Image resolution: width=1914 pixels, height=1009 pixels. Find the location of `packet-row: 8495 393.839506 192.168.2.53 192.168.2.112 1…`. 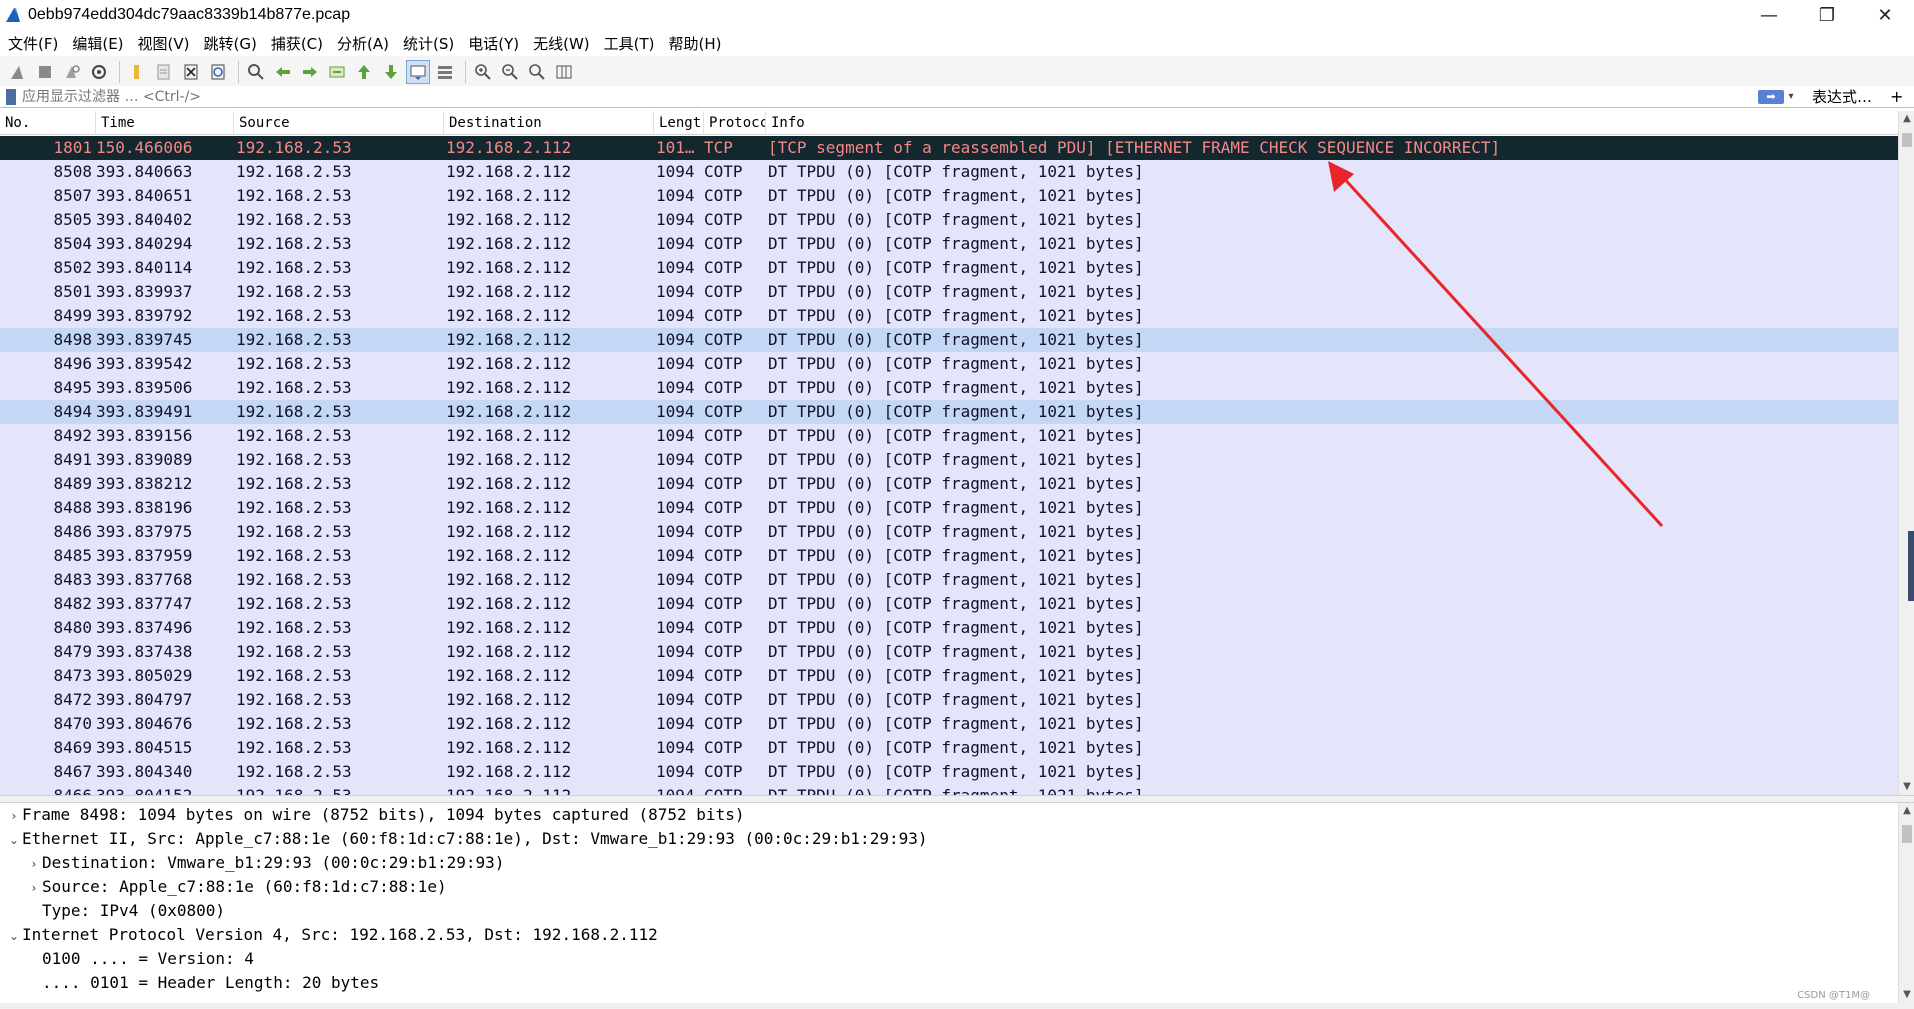

packet-row: 8495 393.839506 192.168.2.53 192.168.2.112 1… is located at coordinates (949, 388).